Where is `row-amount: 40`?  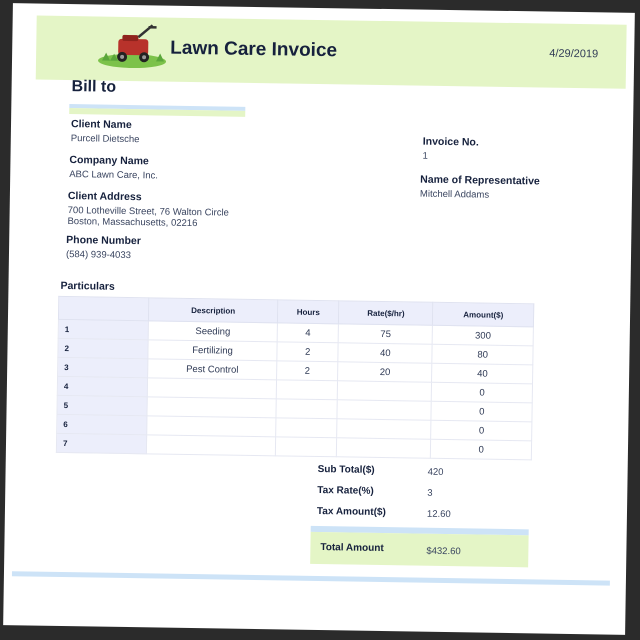
row-amount: 40 is located at coordinates (482, 373).